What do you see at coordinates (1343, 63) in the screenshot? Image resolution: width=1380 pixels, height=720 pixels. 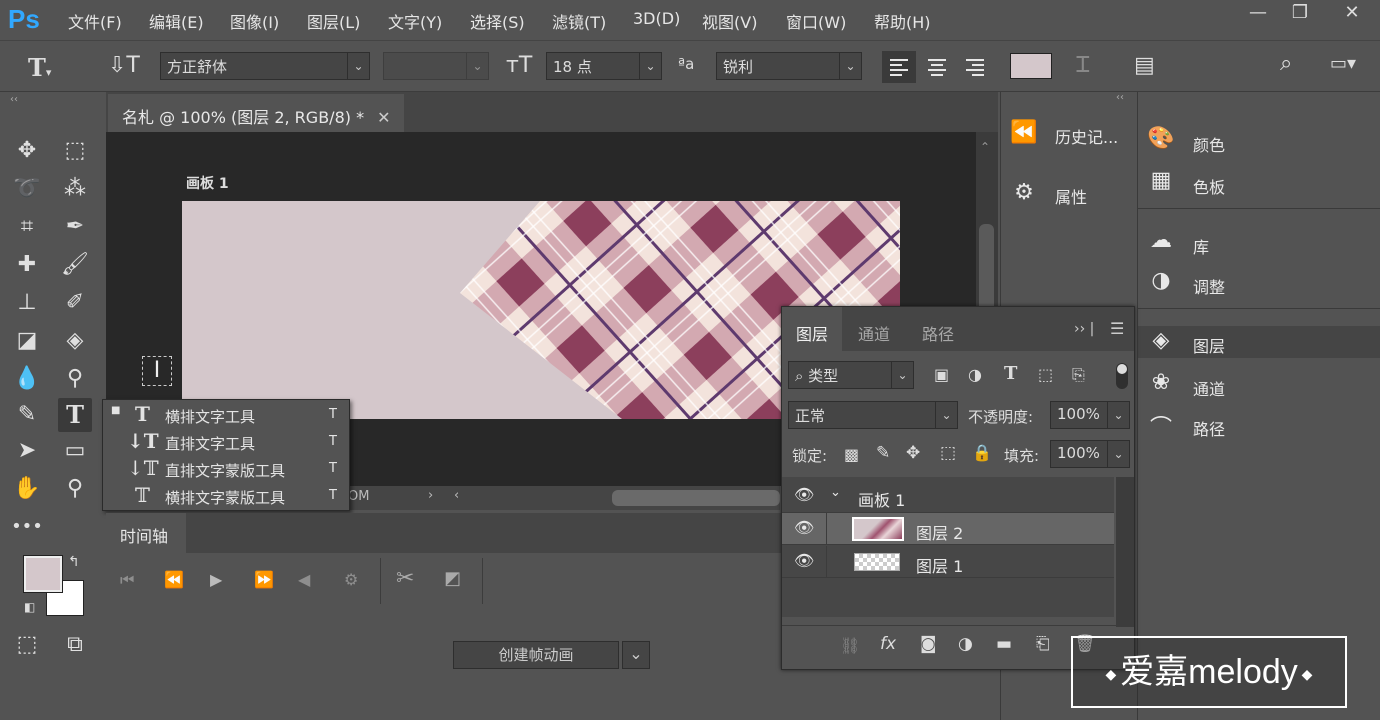 I see `workspace-icon: ▭▾` at bounding box center [1343, 63].